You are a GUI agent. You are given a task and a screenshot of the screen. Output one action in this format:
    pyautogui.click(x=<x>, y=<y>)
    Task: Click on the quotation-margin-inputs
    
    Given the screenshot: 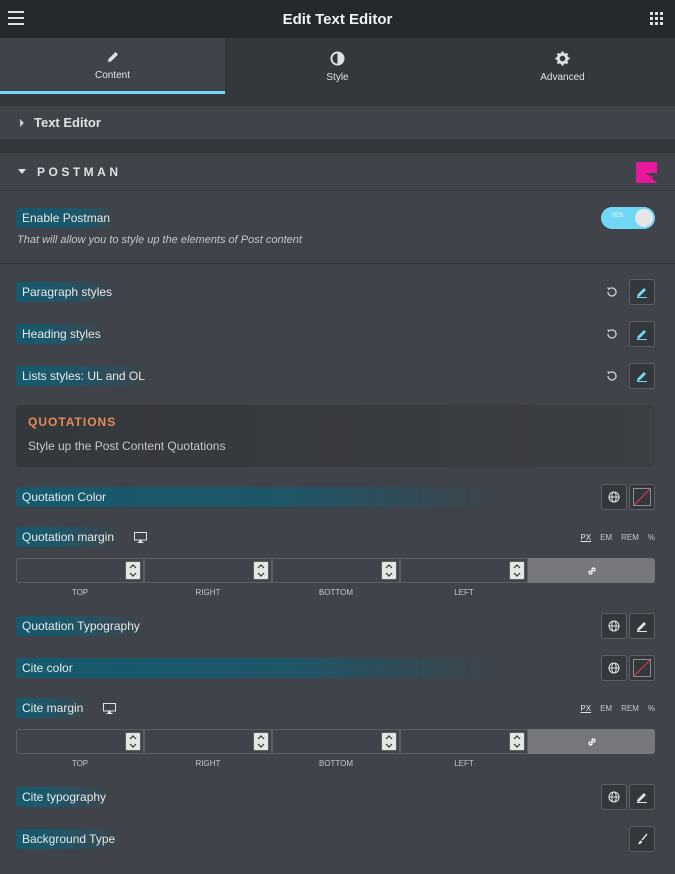 What is the action you would take?
    pyautogui.click(x=335, y=570)
    